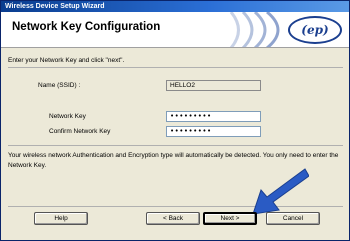 This screenshot has width=350, height=241. I want to click on help-button: Help, so click(61, 218).